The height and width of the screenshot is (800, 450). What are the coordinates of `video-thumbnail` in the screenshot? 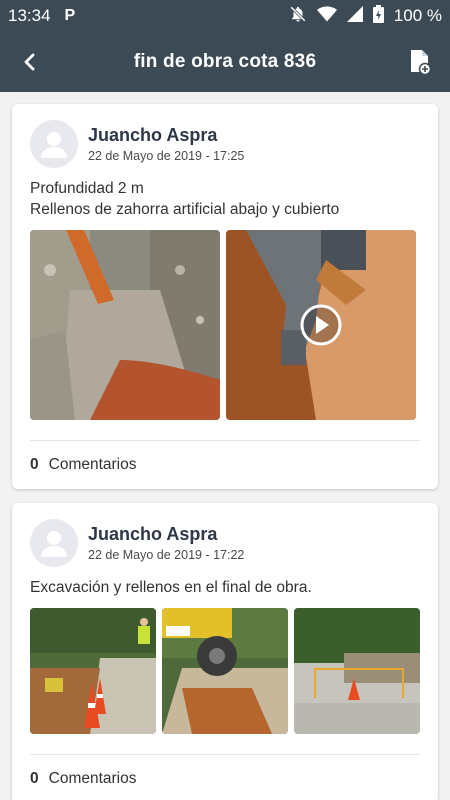 It's located at (321, 325).